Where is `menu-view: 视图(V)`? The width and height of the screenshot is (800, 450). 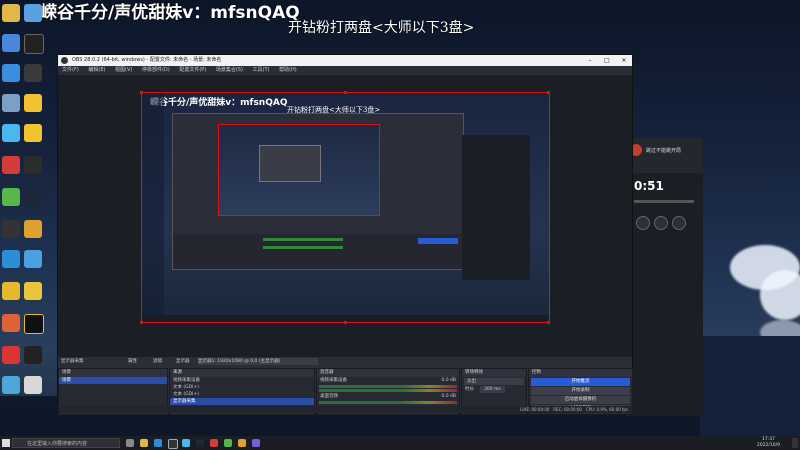
menu-view: 视图(V) is located at coordinates (123, 70).